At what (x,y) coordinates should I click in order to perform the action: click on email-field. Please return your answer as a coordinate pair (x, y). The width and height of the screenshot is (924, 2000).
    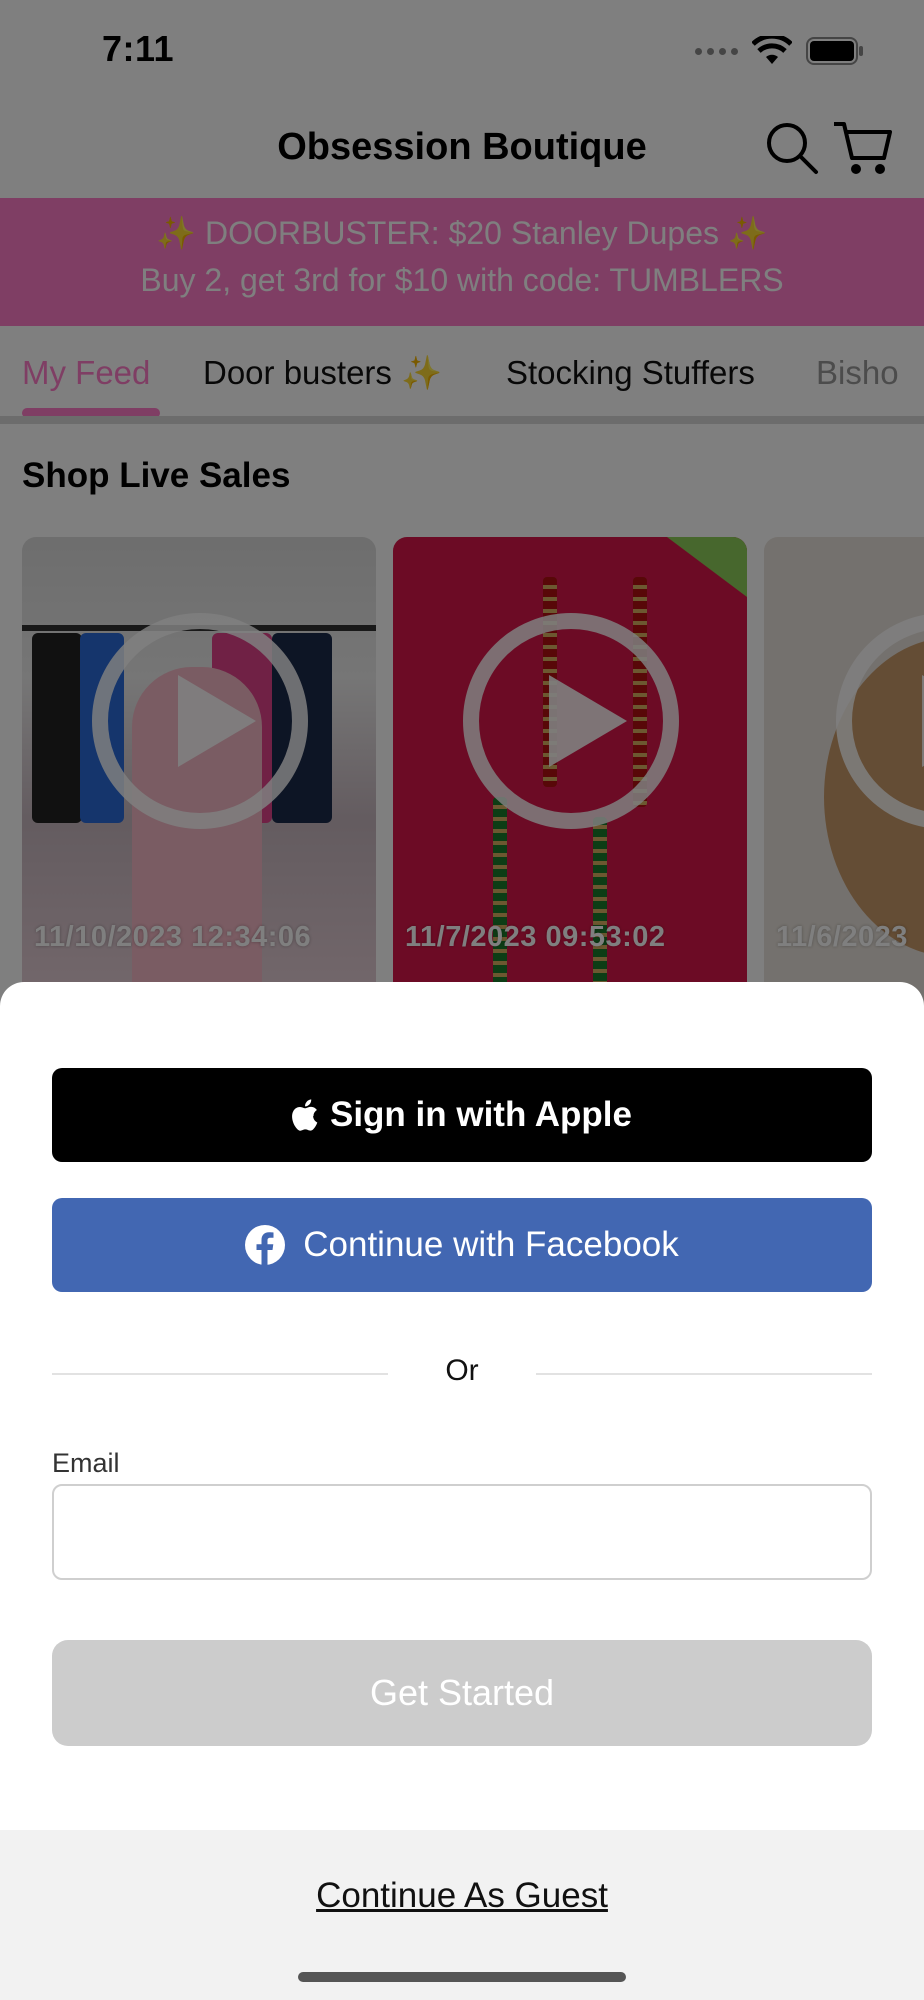
    Looking at the image, I should click on (462, 1532).